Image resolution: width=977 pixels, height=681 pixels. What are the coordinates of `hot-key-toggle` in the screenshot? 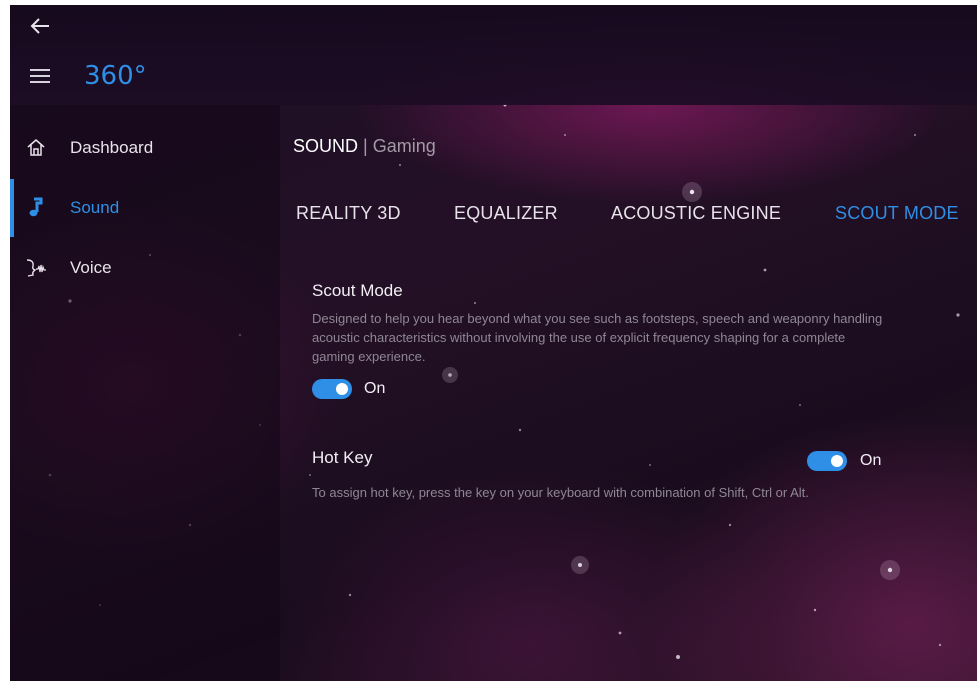 It's located at (827, 461).